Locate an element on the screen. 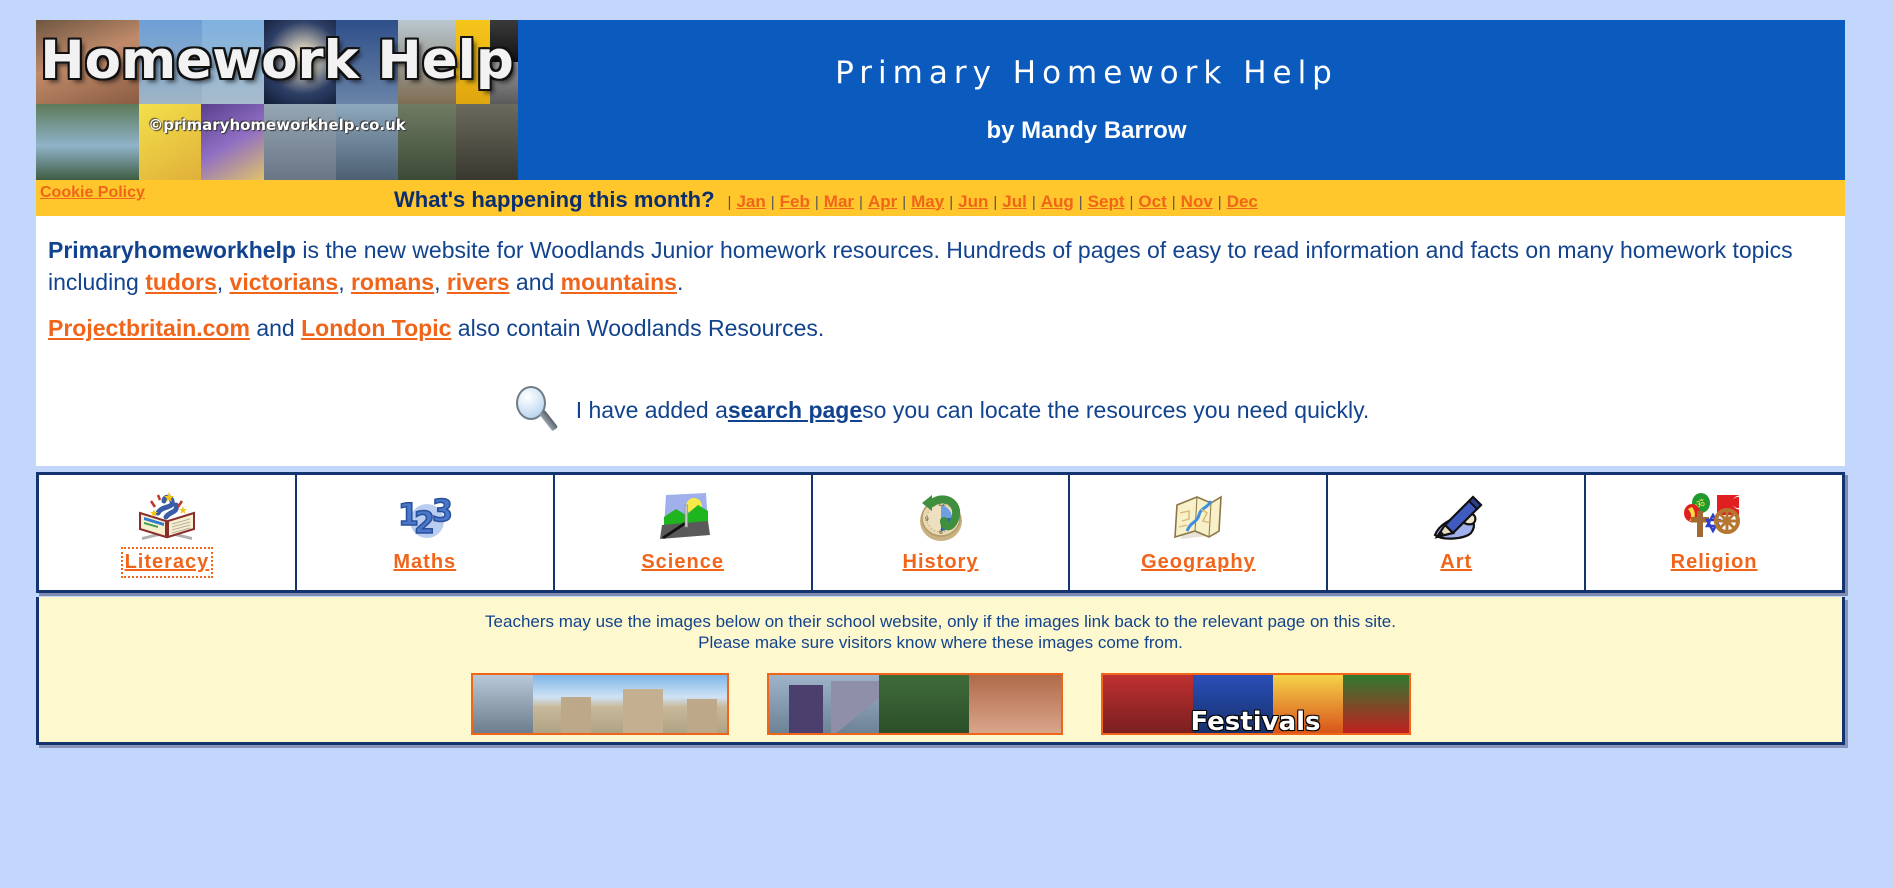  subject-label-art: Art is located at coordinates (1456, 562).